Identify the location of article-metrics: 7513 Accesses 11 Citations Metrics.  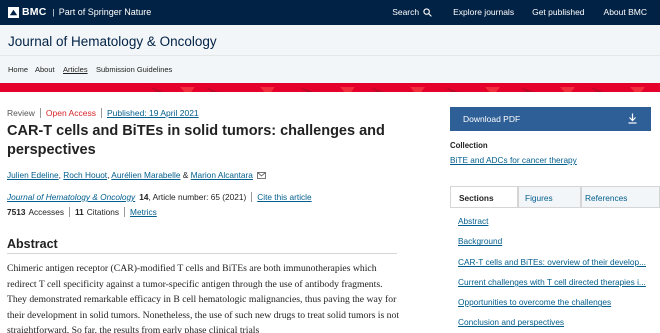
(82, 212).